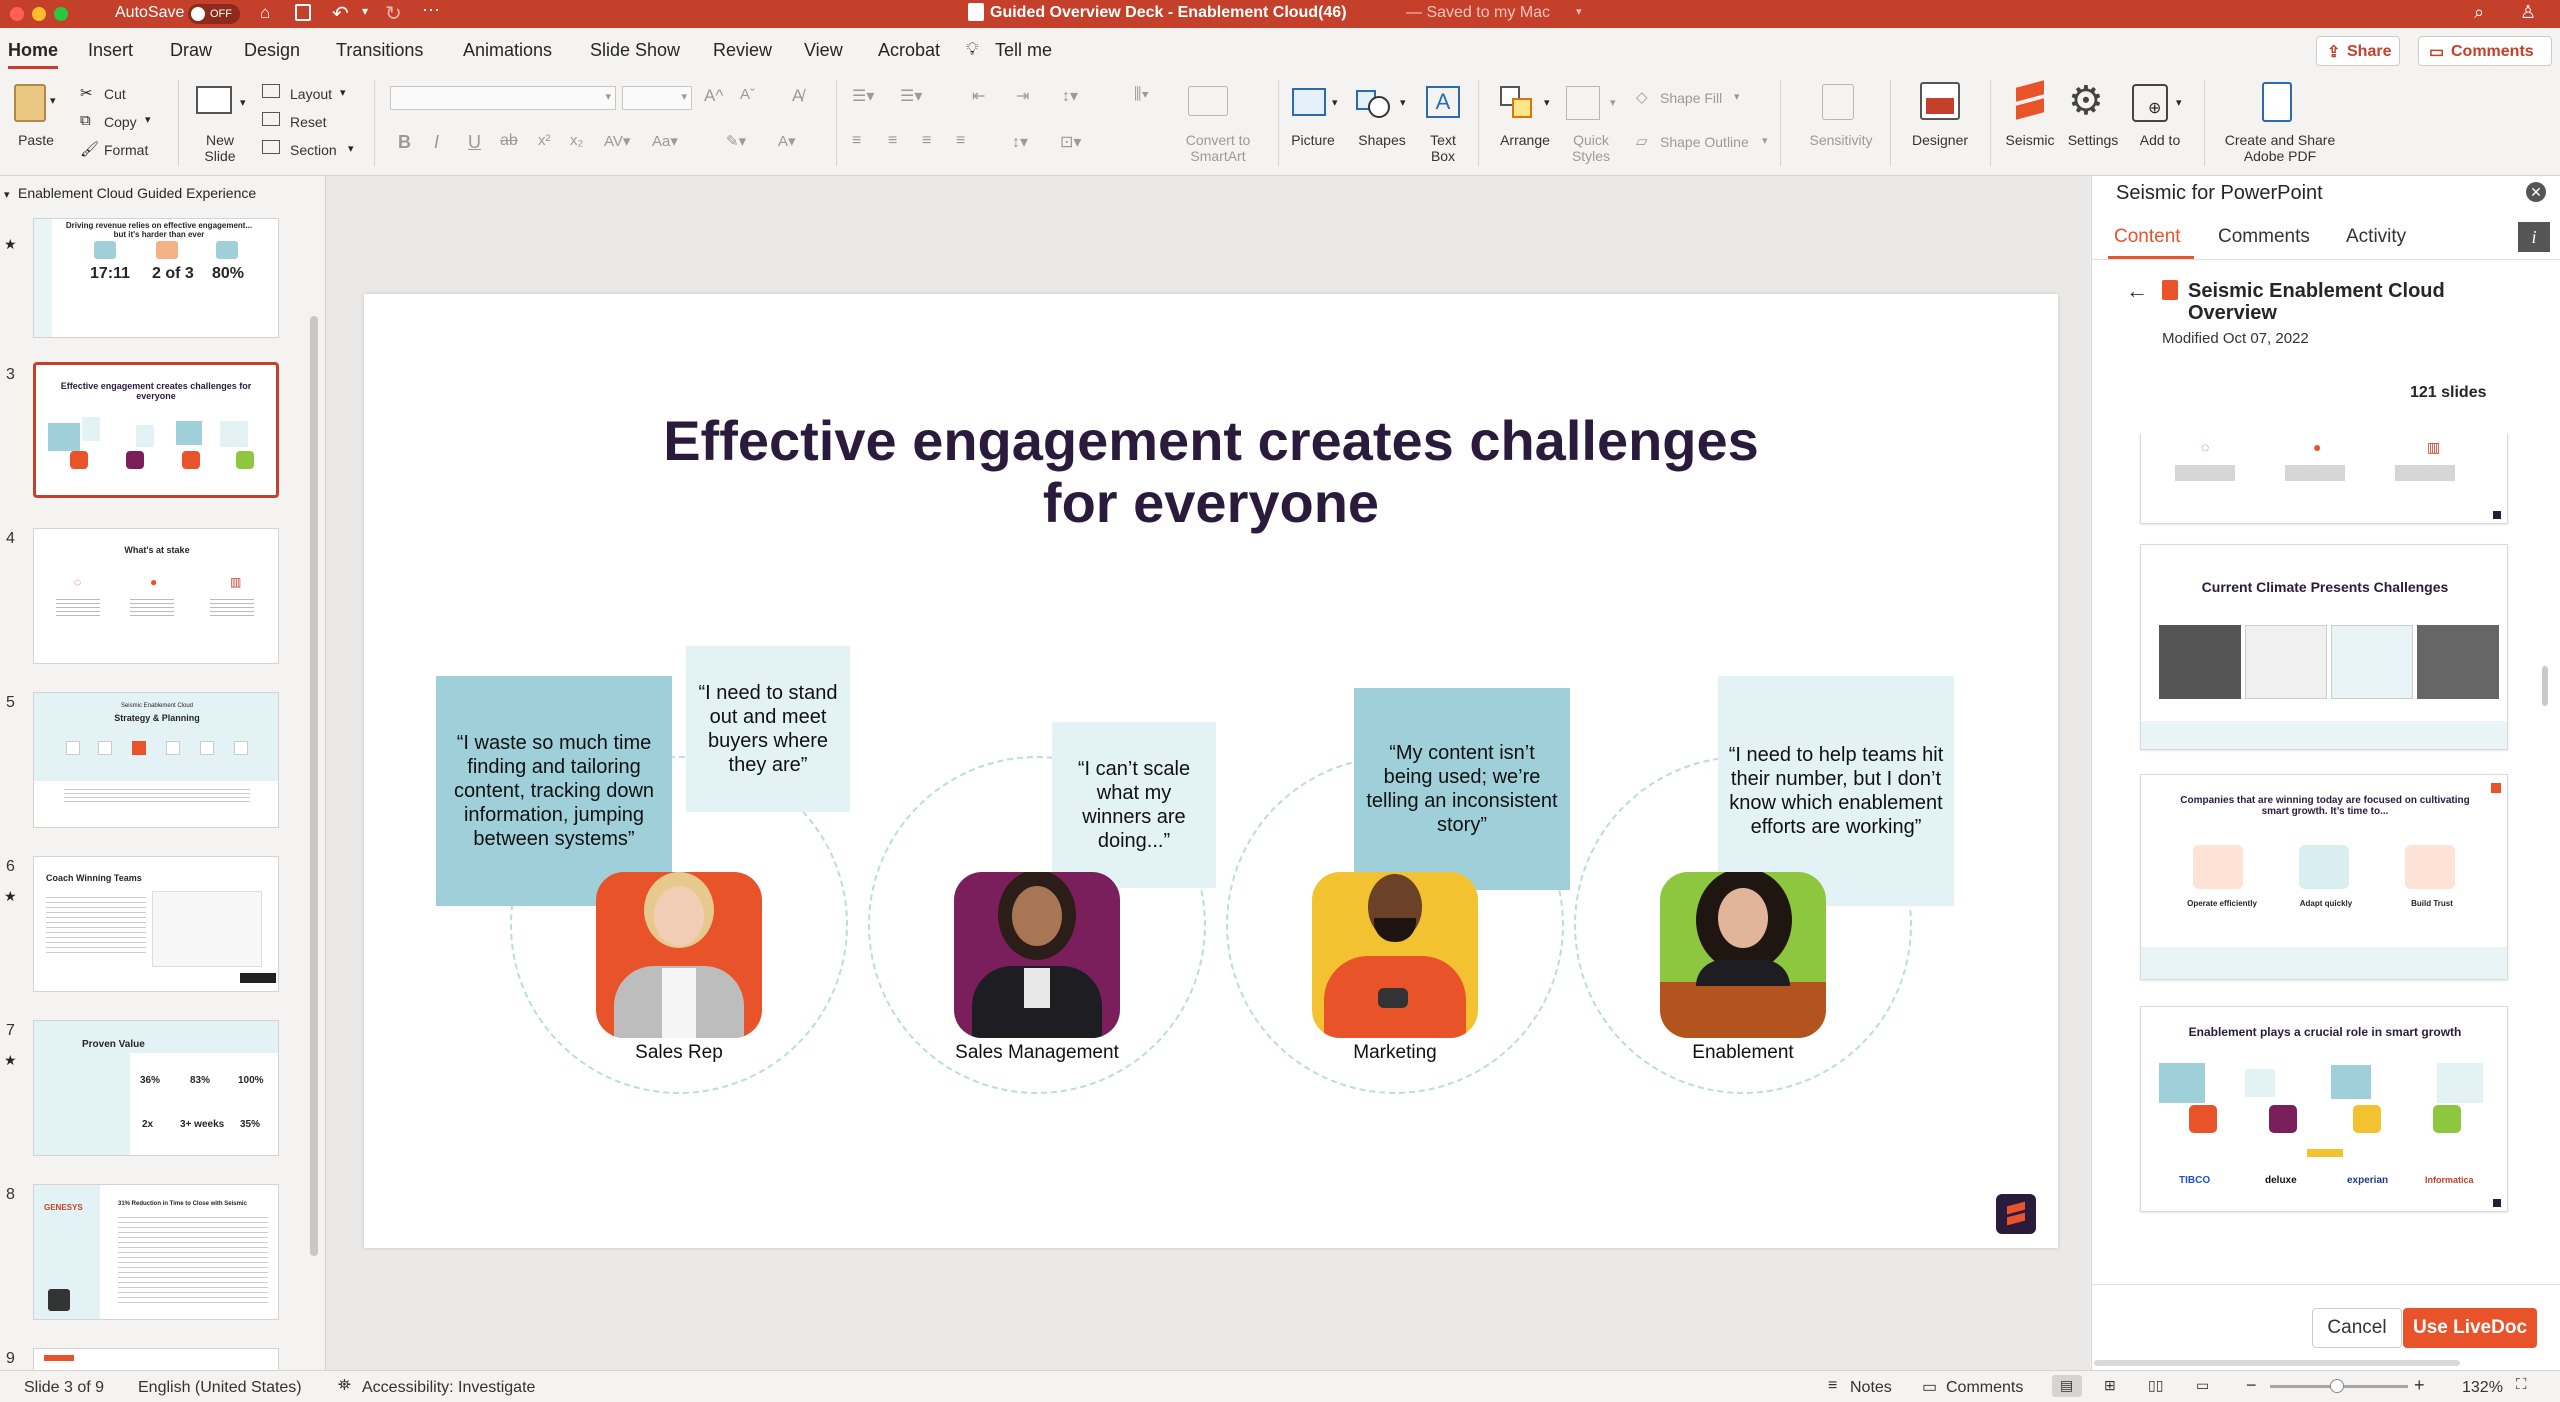 This screenshot has height=1402, width=2560. Describe the element at coordinates (39, 14) in the screenshot. I see `minimize-window-button` at that location.